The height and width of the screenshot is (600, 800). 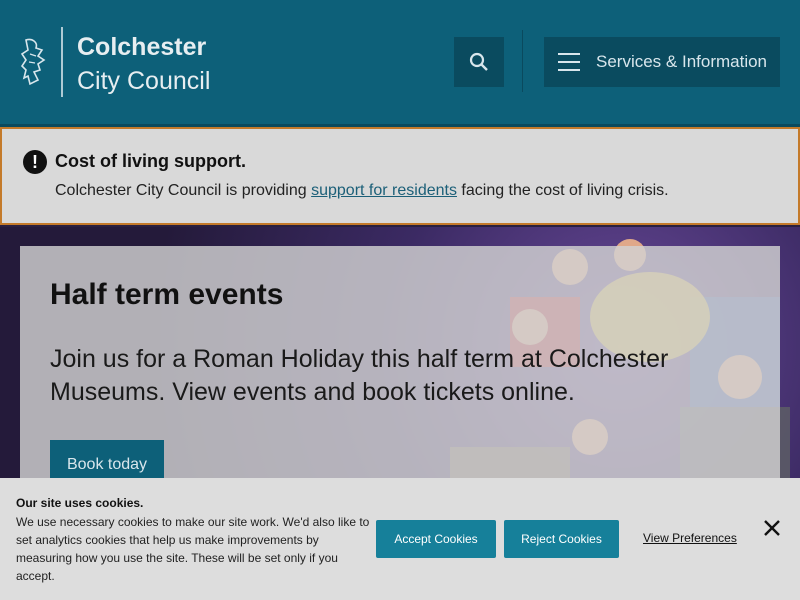 What do you see at coordinates (561, 539) in the screenshot?
I see `reject-cookies-button: Reject Cookies` at bounding box center [561, 539].